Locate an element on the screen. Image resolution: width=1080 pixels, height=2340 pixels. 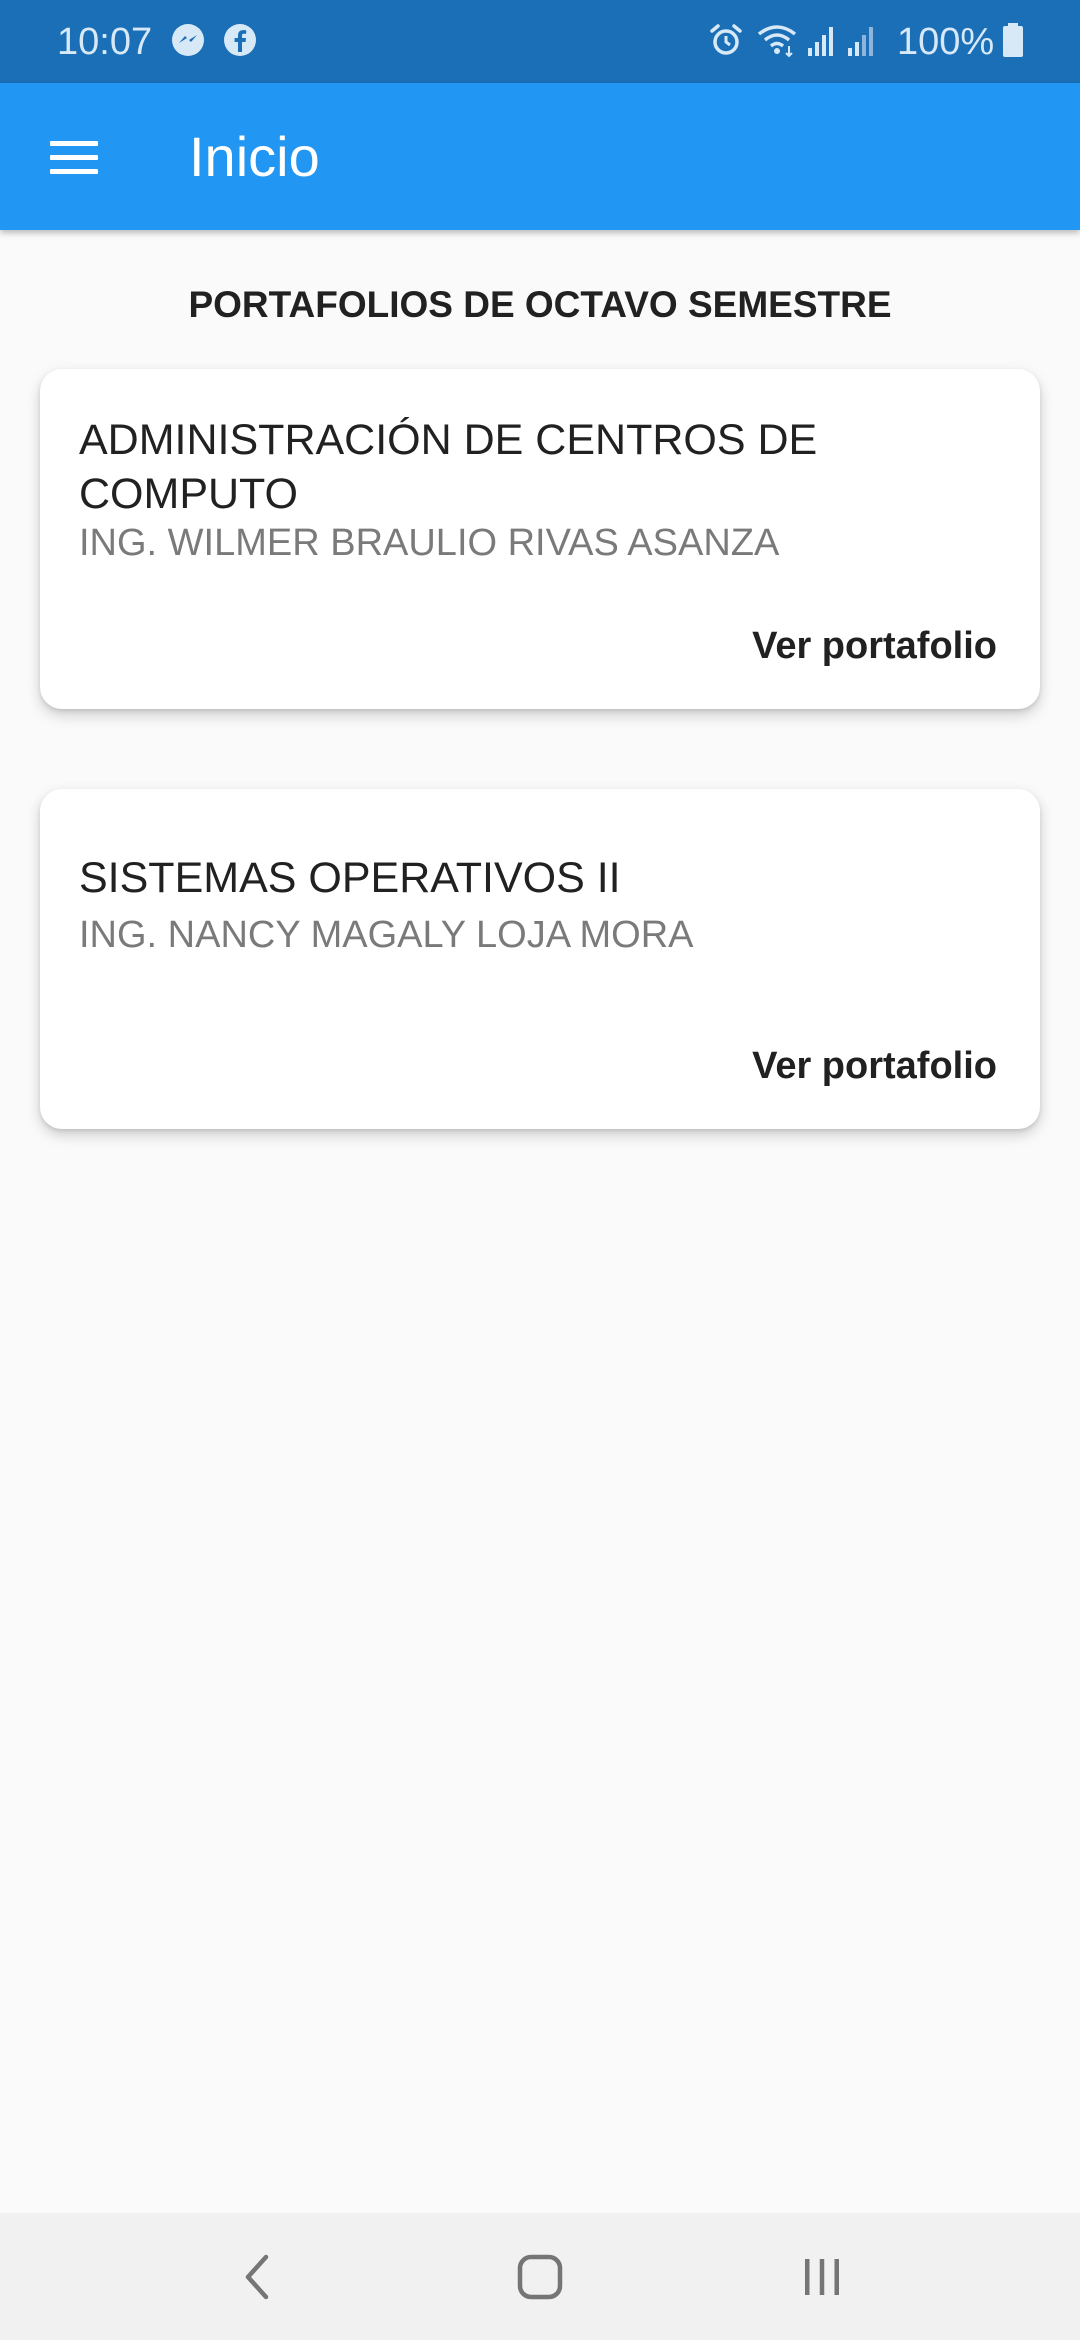
card-title: SISTEMAS OPERATIVOS II is located at coordinates (350, 878).